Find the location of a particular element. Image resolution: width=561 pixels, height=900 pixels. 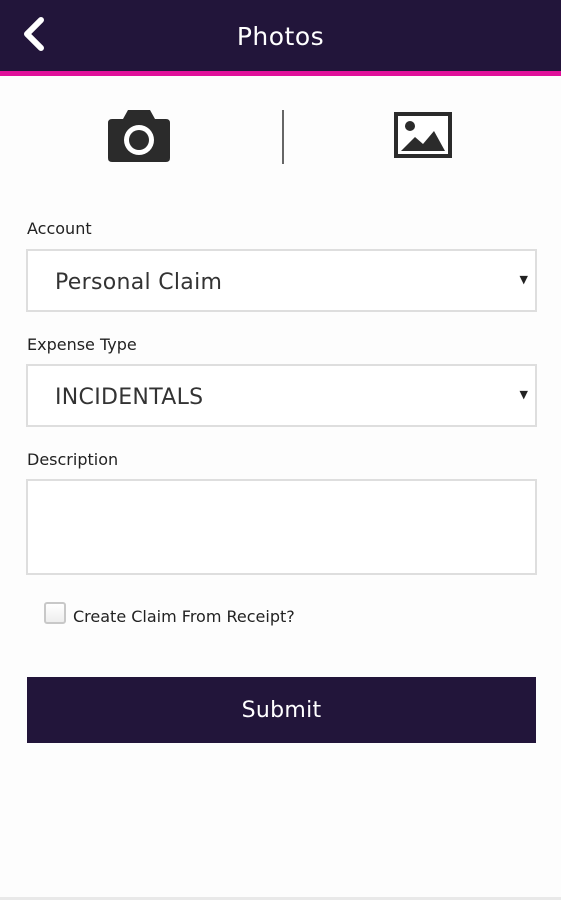

chevron-left-icon is located at coordinates (34, 34).